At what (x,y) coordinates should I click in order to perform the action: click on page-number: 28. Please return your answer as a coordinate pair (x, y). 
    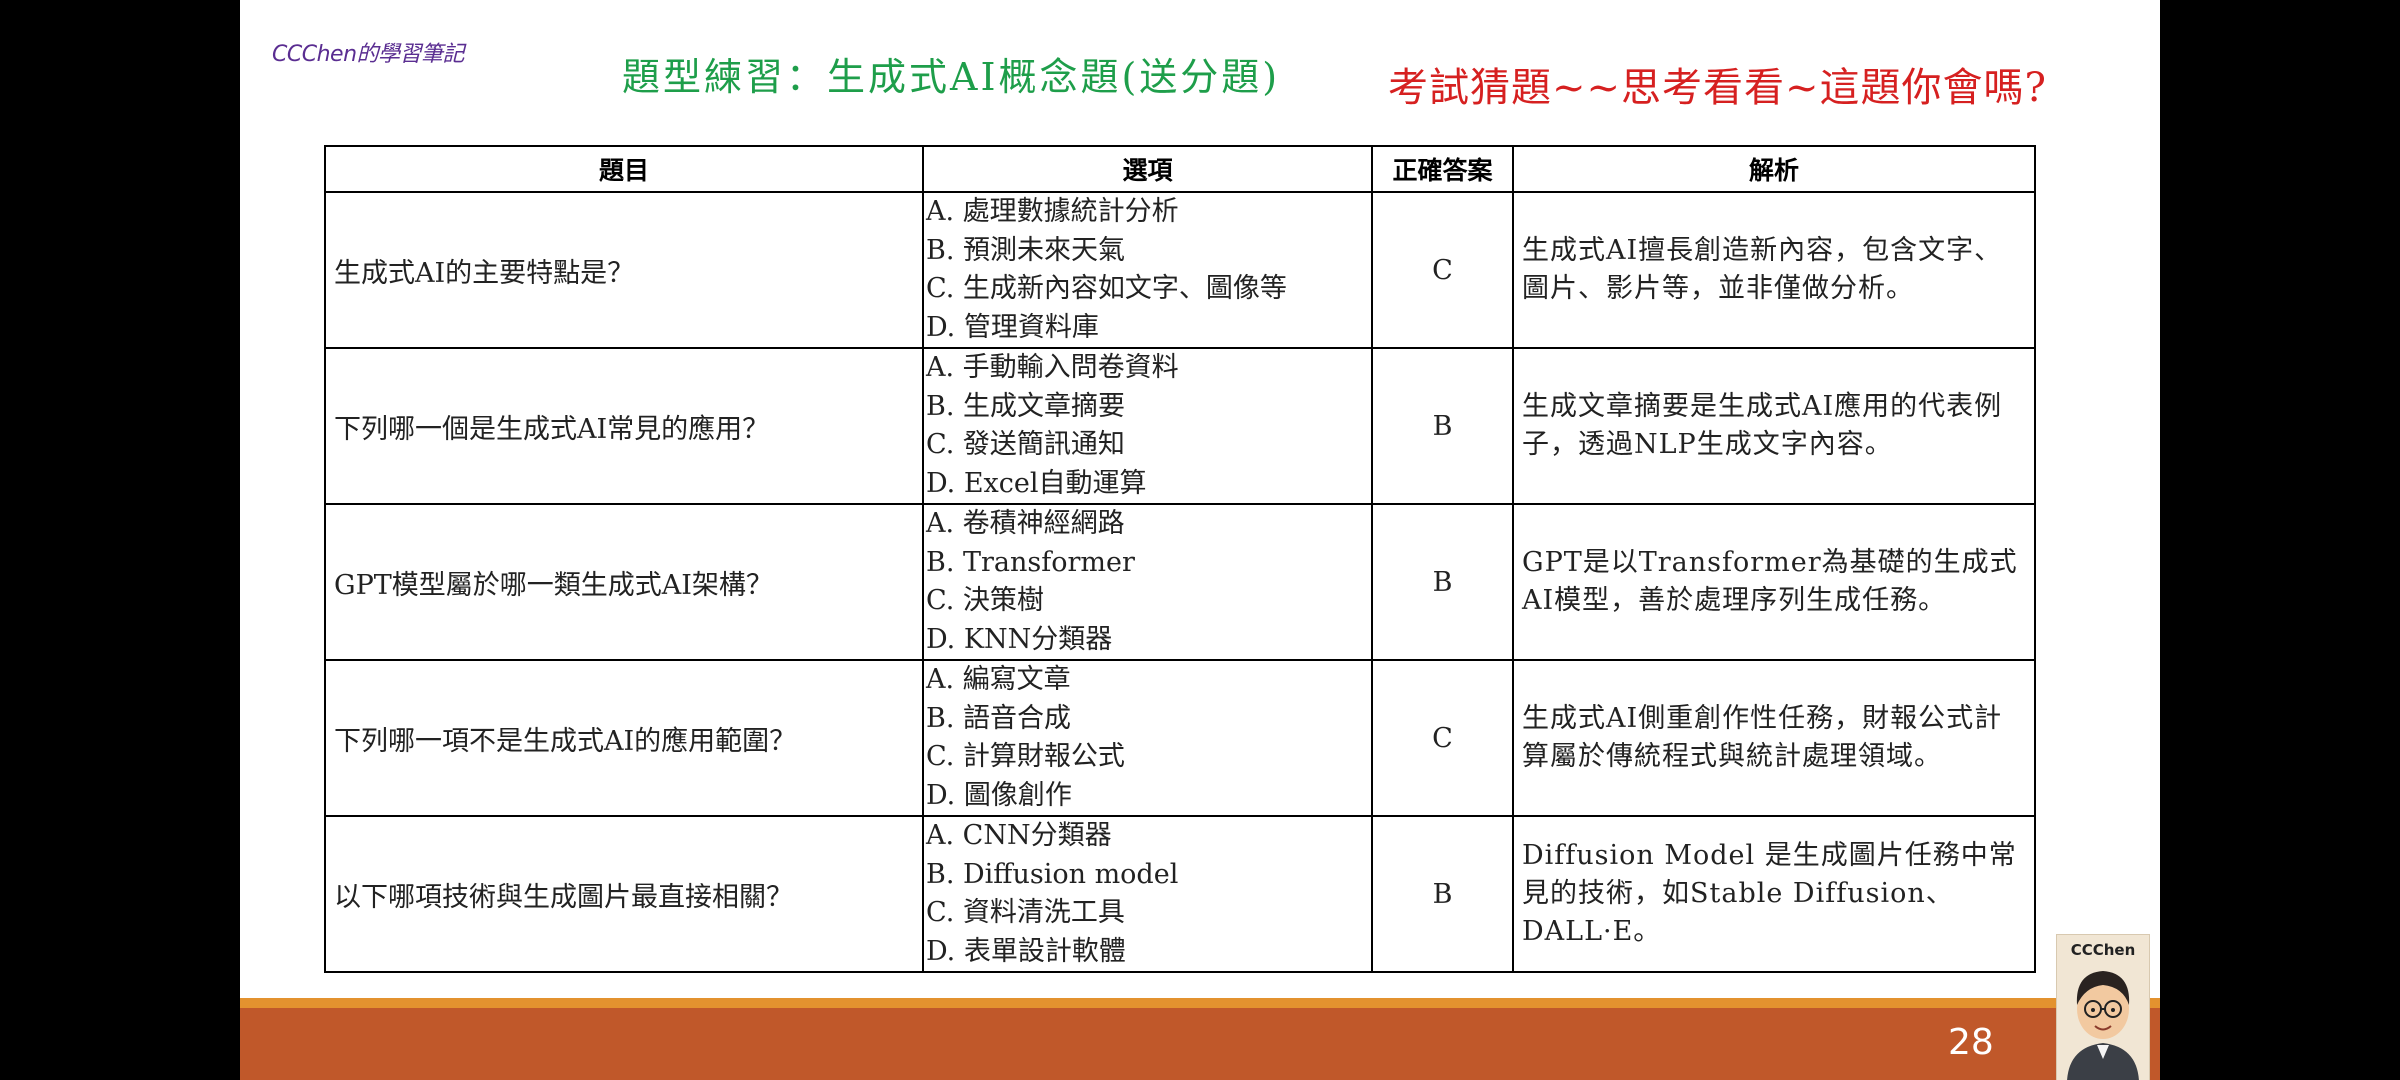
    Looking at the image, I should click on (1971, 1042).